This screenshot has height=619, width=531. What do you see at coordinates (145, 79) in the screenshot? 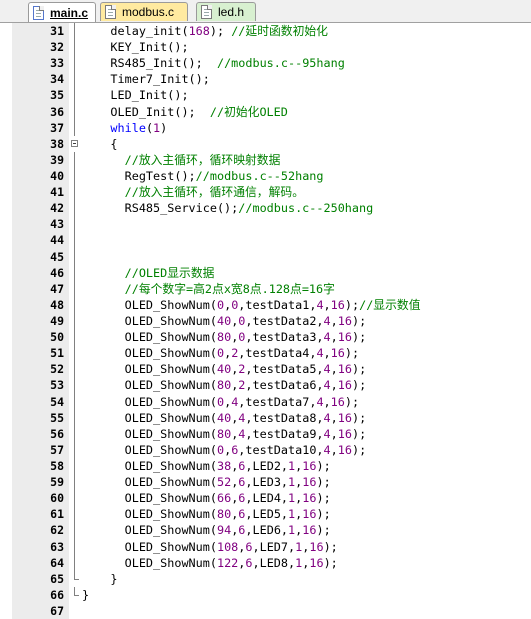
I see `code-text: Timer7_Init();` at bounding box center [145, 79].